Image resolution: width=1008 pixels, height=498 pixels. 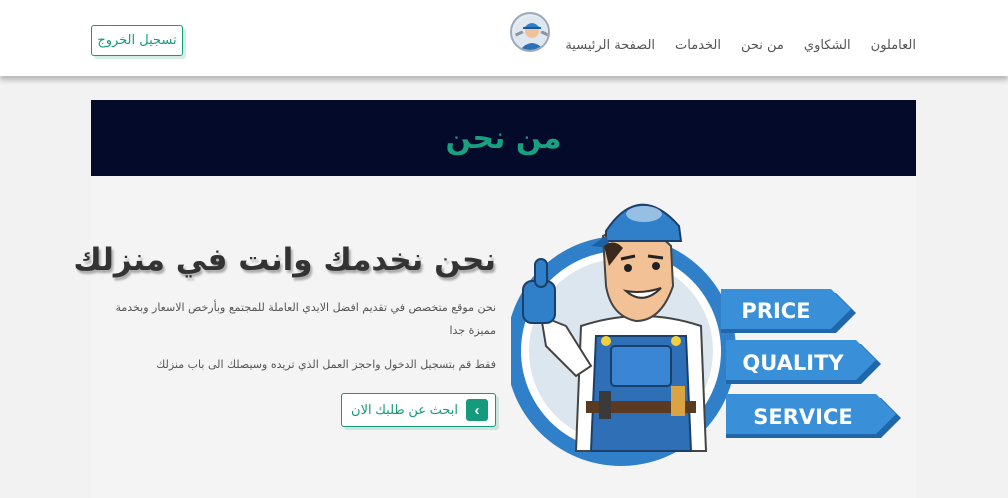 I want to click on chevron-left-icon: ‹, so click(x=477, y=410).